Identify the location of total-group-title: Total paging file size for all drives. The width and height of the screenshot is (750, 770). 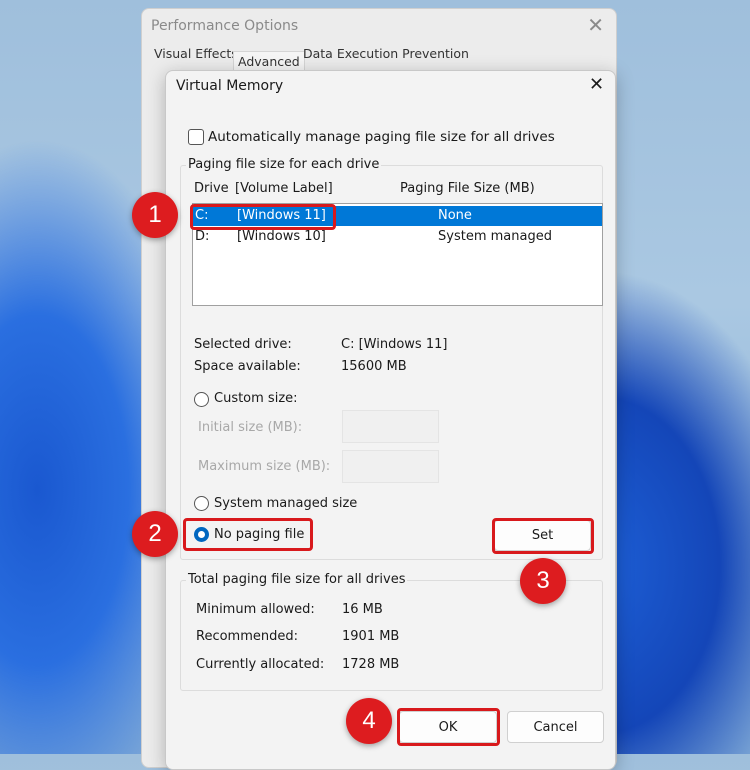
(297, 579).